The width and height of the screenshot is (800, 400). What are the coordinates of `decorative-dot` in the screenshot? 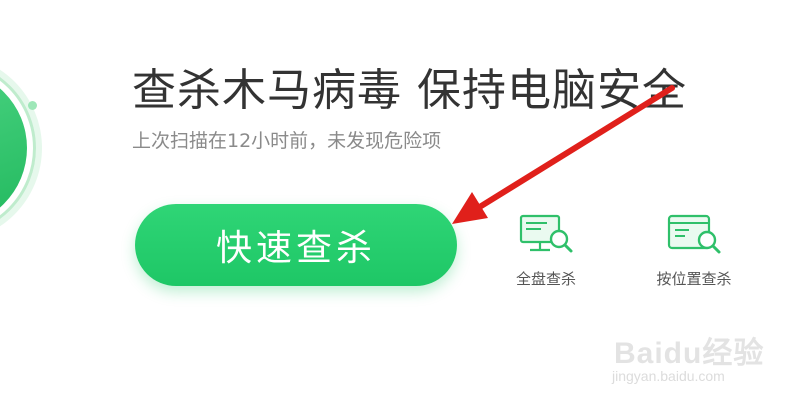 It's located at (32, 105).